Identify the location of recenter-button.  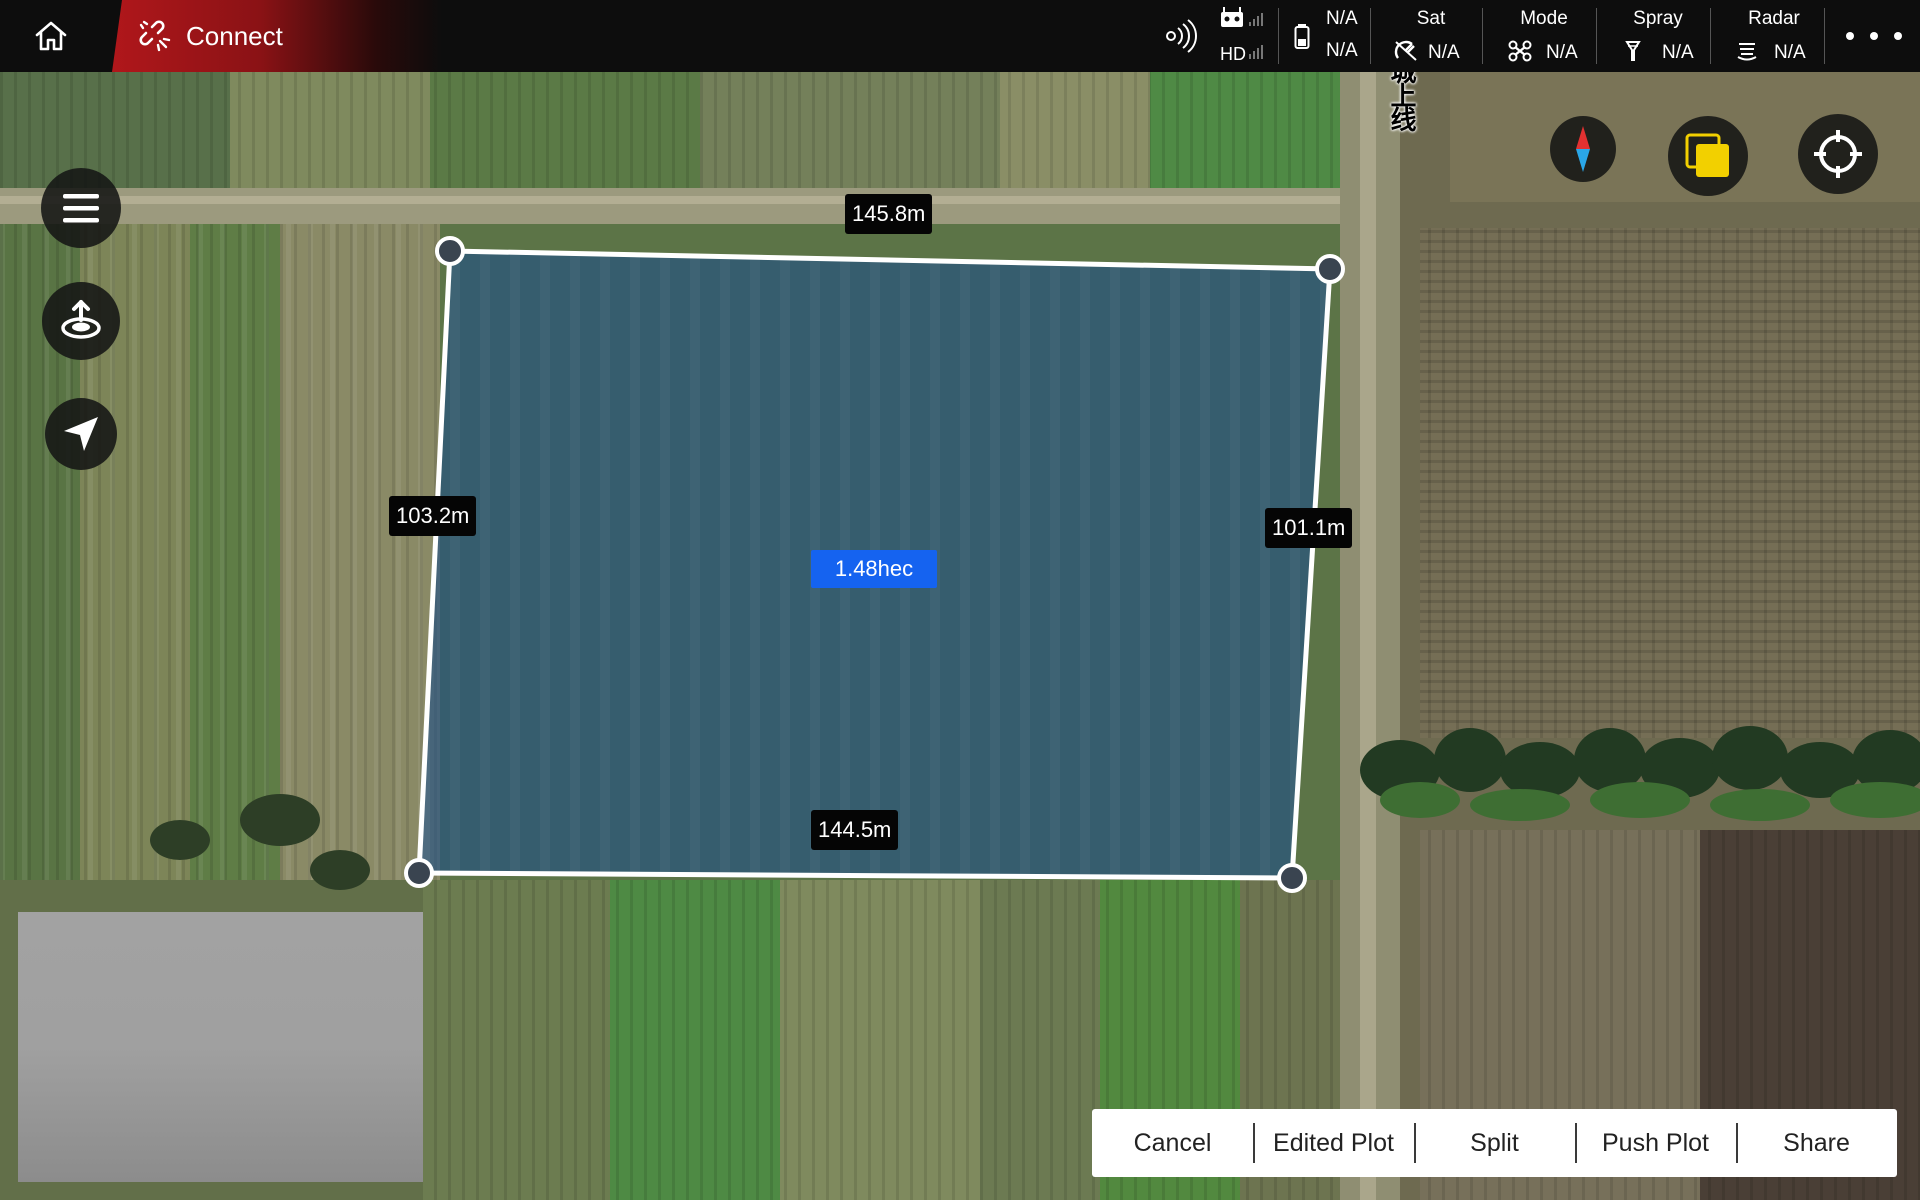
(1838, 154).